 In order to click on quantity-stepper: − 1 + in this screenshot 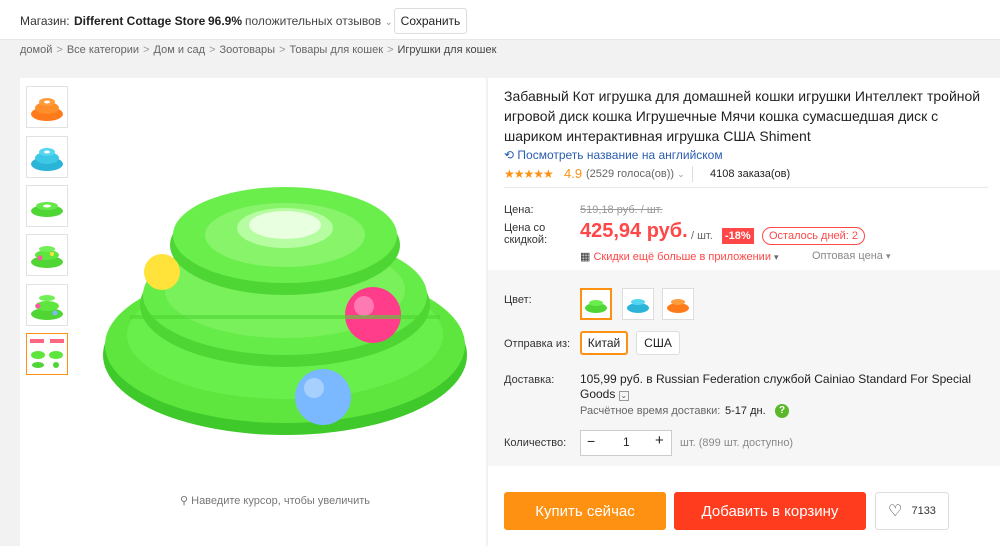, I will do `click(626, 443)`.